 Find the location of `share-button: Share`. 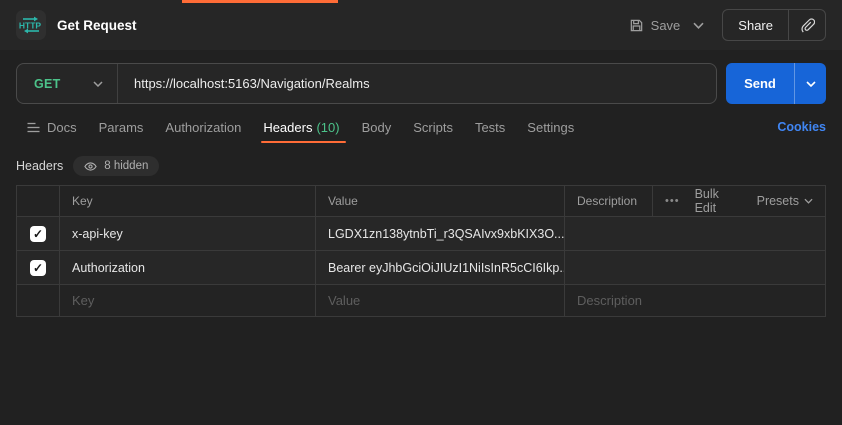

share-button: Share is located at coordinates (755, 25).